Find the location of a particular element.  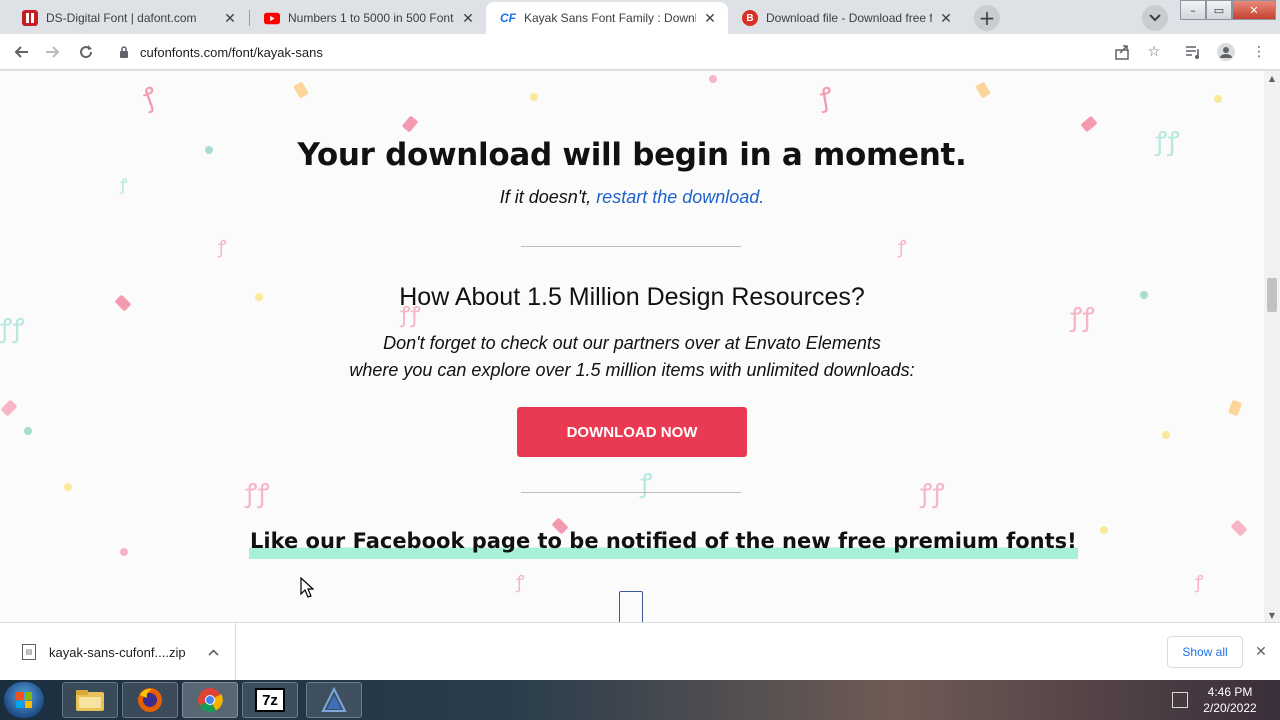

scroll-thumb is located at coordinates (1272, 295).